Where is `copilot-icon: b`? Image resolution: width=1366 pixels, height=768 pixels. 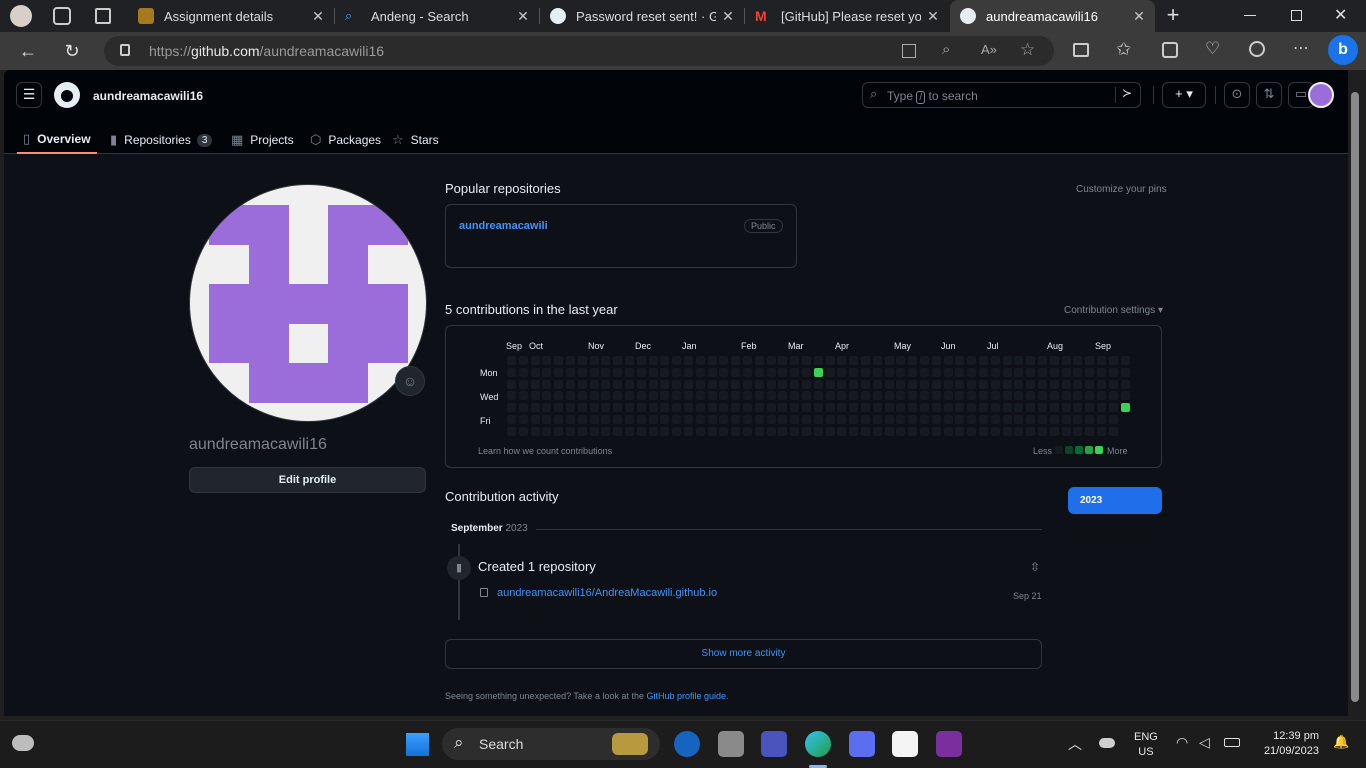 copilot-icon: b is located at coordinates (1343, 50).